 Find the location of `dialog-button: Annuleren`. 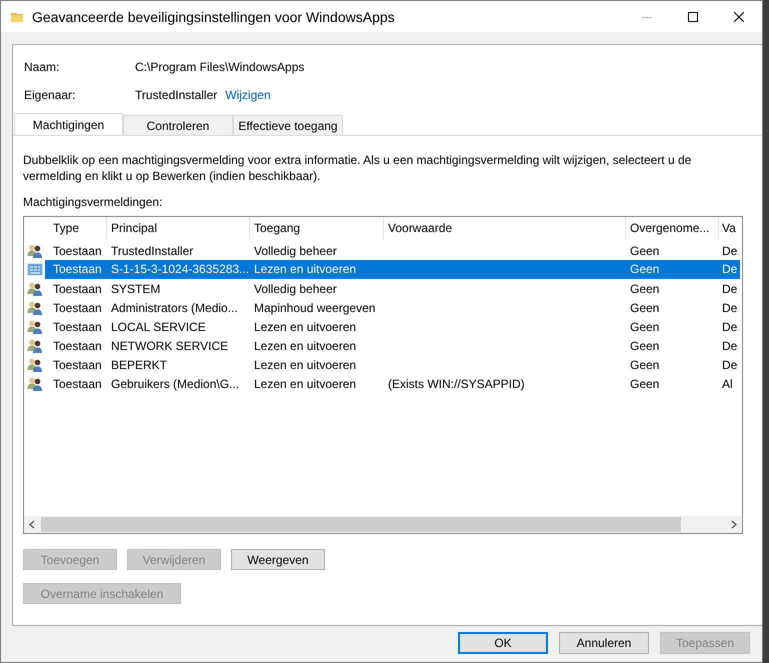

dialog-button: Annuleren is located at coordinates (604, 643).